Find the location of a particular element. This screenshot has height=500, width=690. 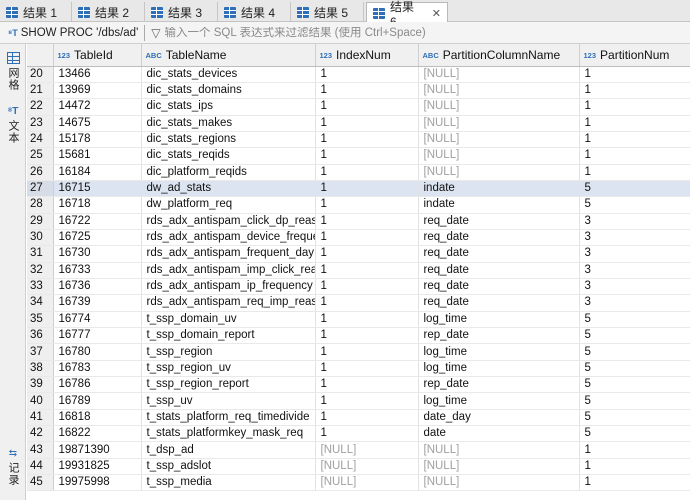

cell-tableid: 13969 is located at coordinates (97, 91).